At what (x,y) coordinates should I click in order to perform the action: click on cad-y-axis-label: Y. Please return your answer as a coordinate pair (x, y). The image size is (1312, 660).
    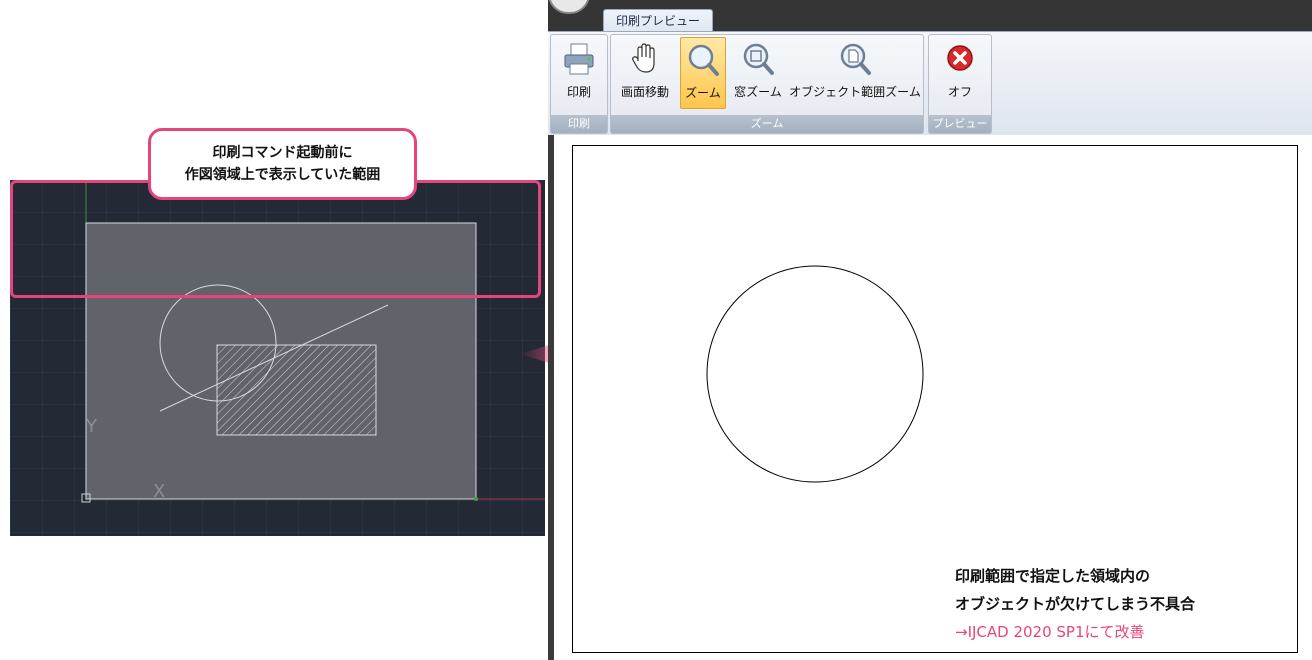
    Looking at the image, I should click on (91, 426).